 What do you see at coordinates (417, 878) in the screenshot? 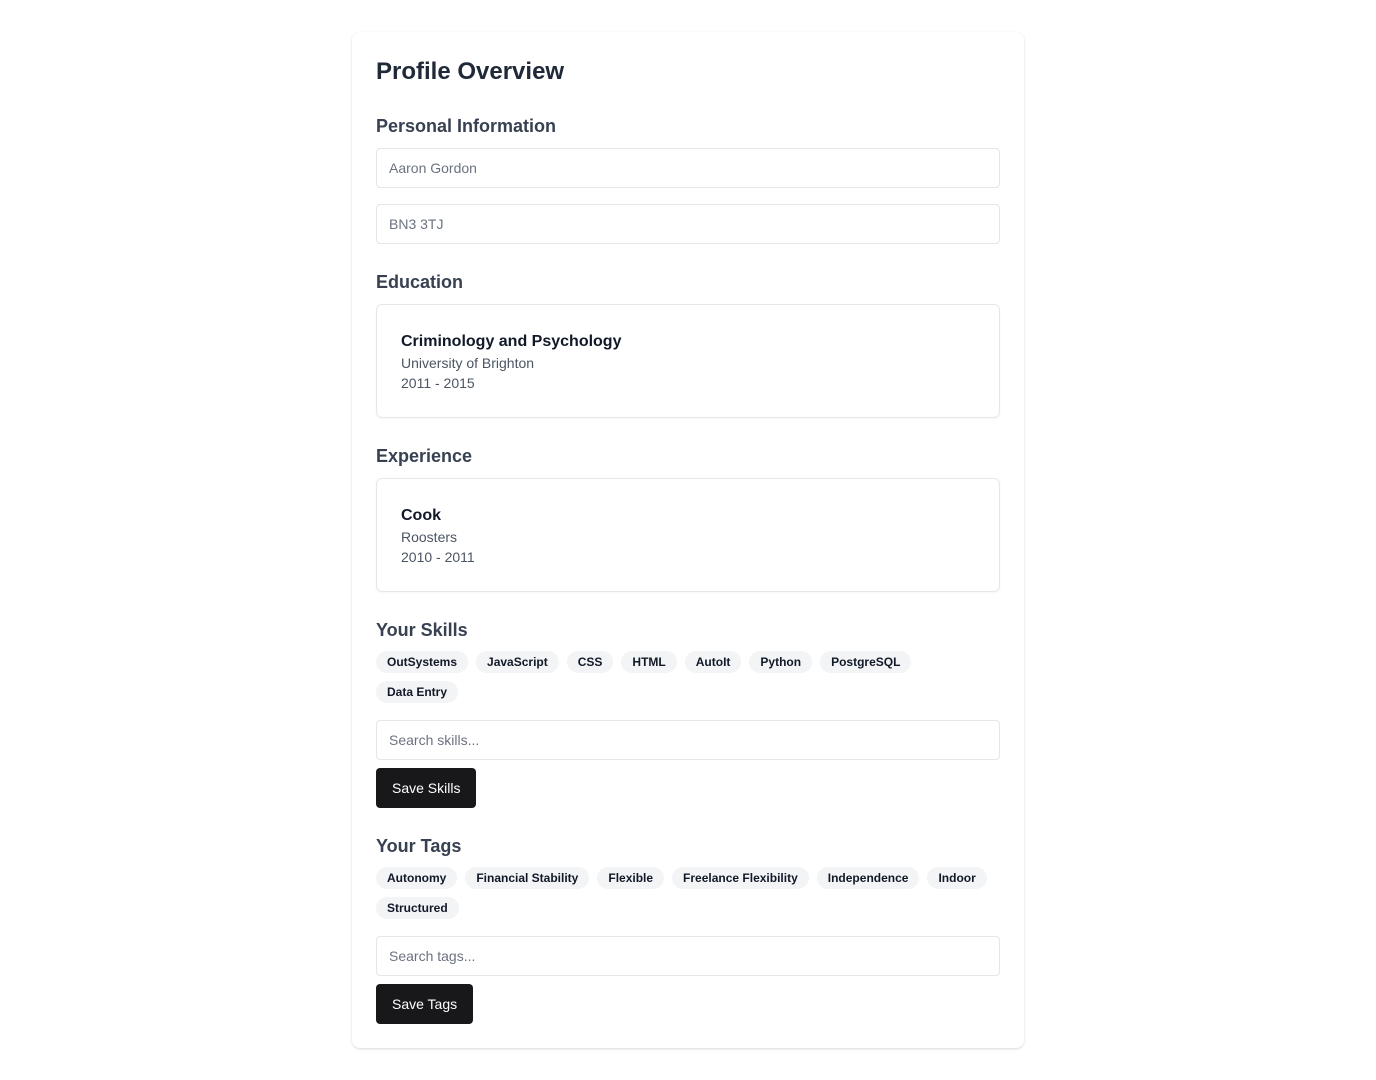
I see `tag-chip: Autonomy` at bounding box center [417, 878].